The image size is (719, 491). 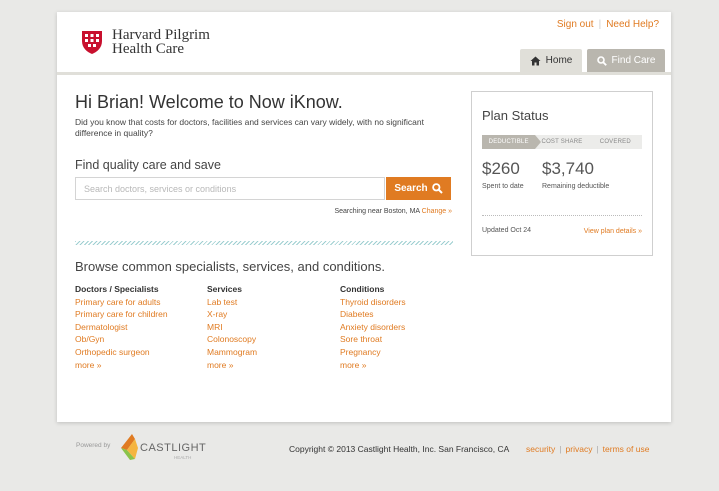 I want to click on footer-links: security | privacy | terms of use, so click(x=587, y=449).